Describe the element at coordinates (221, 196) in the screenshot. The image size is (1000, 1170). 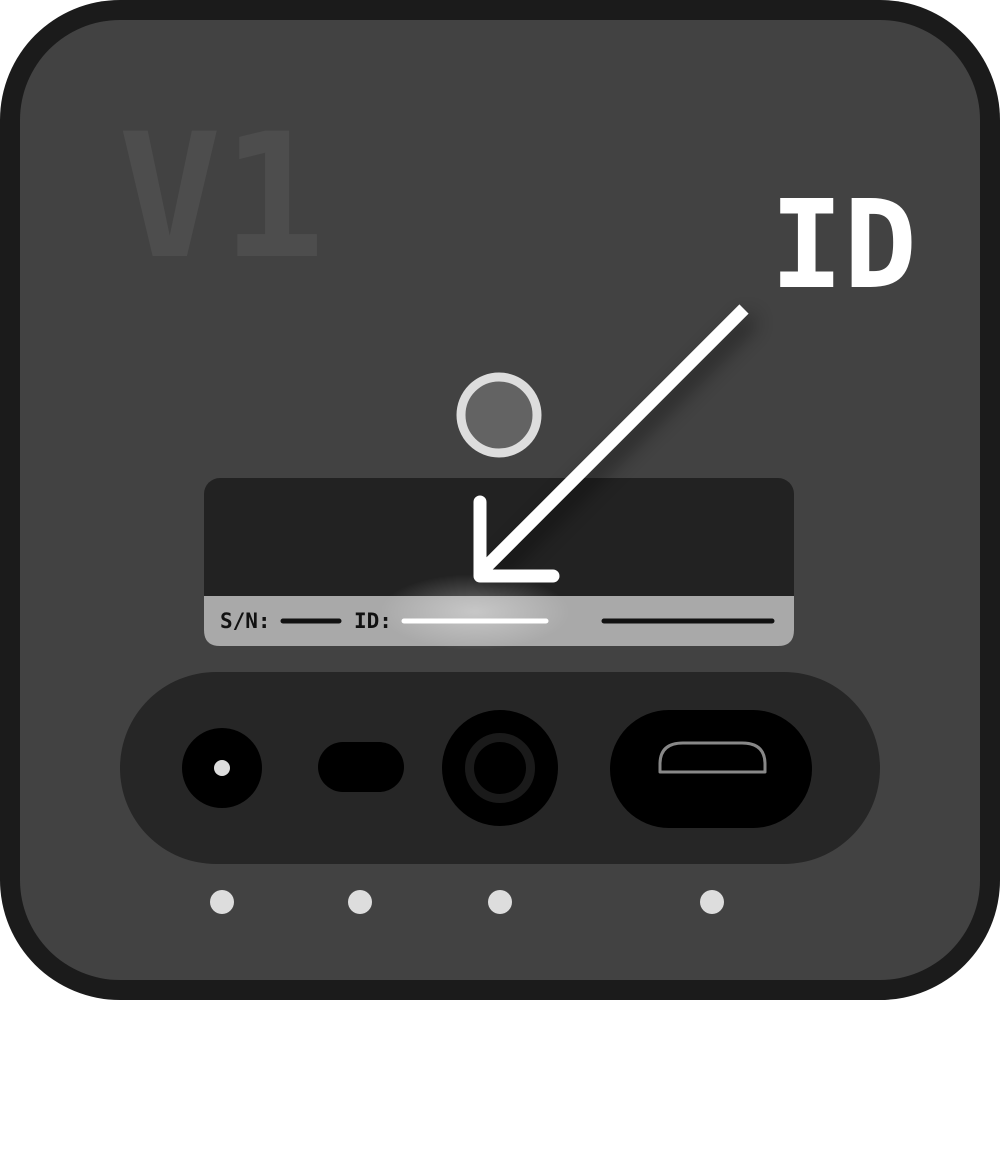
I see `version-label: V1` at that location.